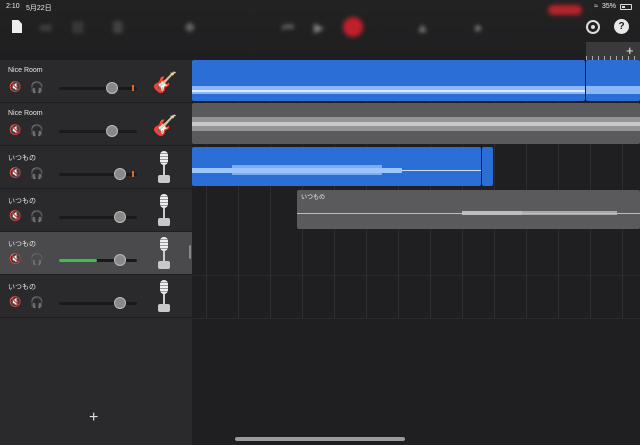 The width and height of the screenshot is (640, 445). Describe the element at coordinates (613, 51) in the screenshot. I see `timeline-ruler: +` at that location.